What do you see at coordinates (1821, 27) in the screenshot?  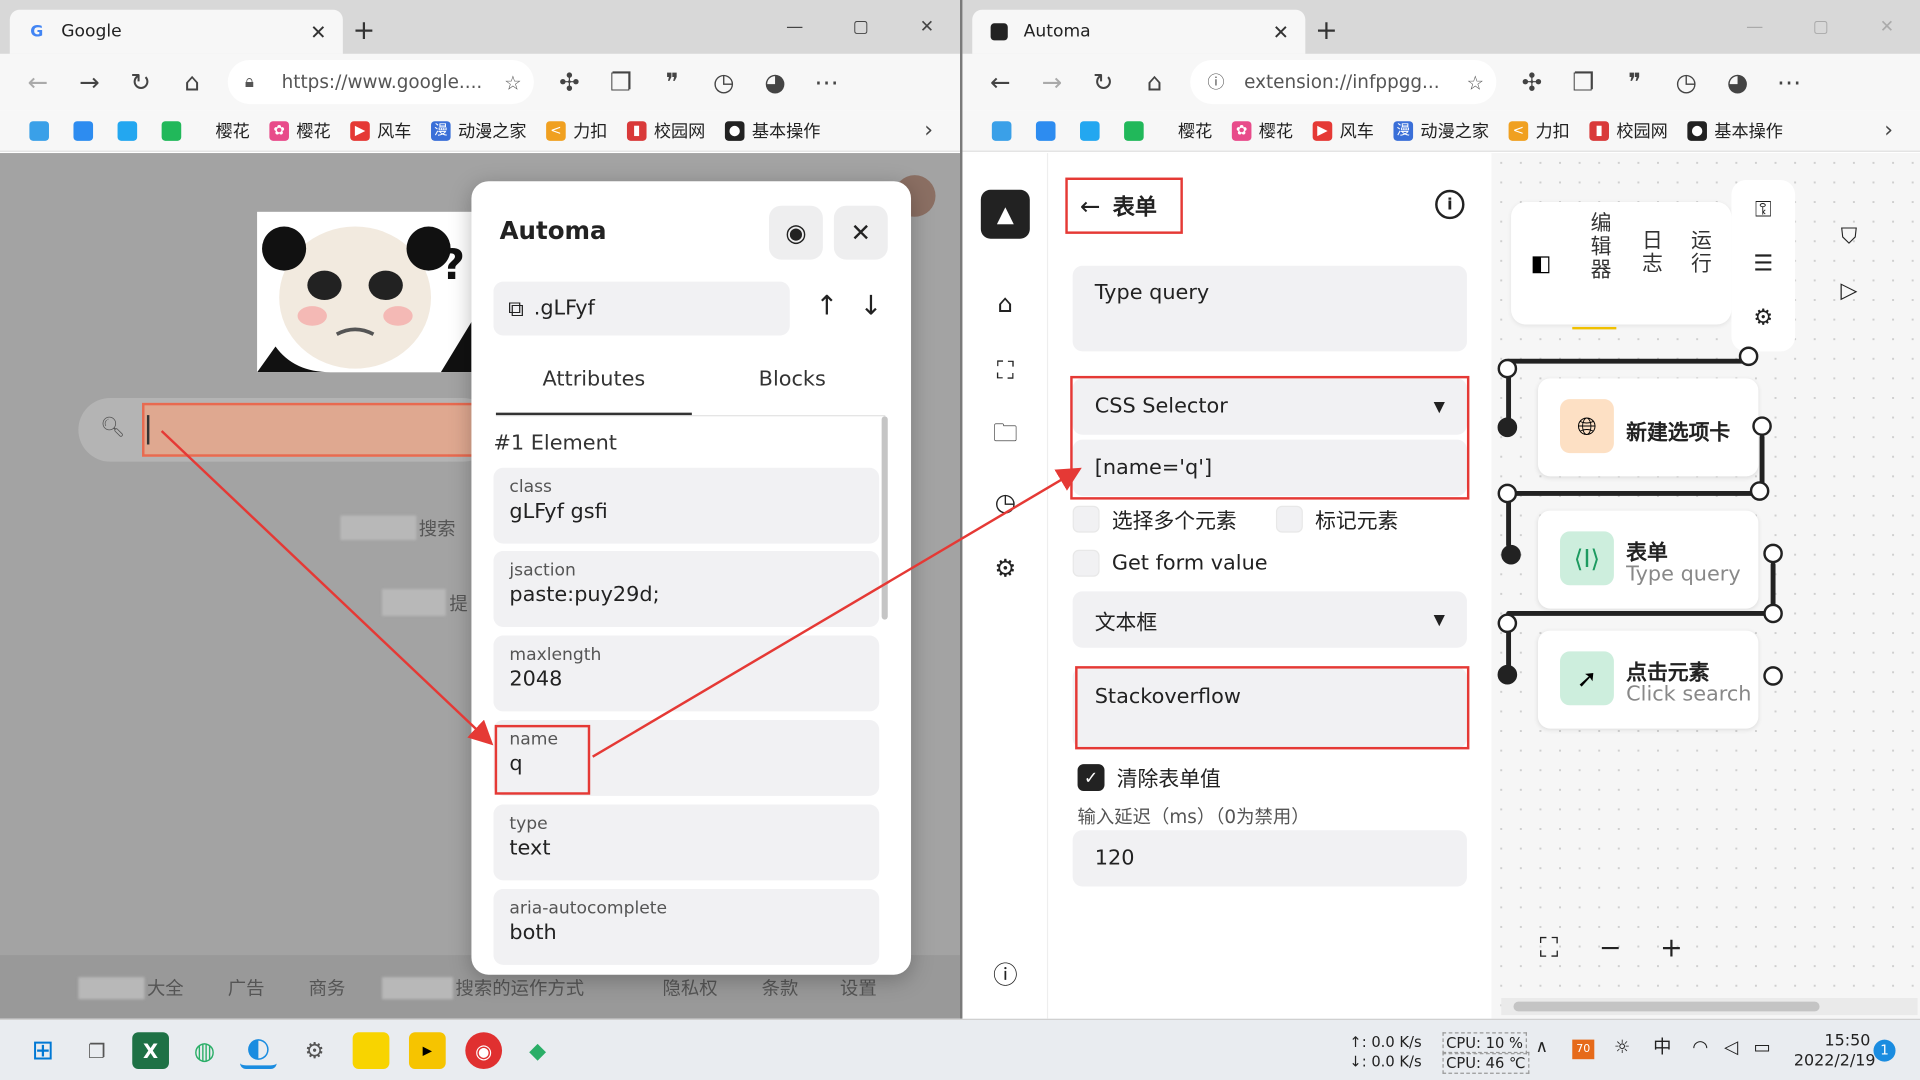 I see `maximize-icon: ▢` at bounding box center [1821, 27].